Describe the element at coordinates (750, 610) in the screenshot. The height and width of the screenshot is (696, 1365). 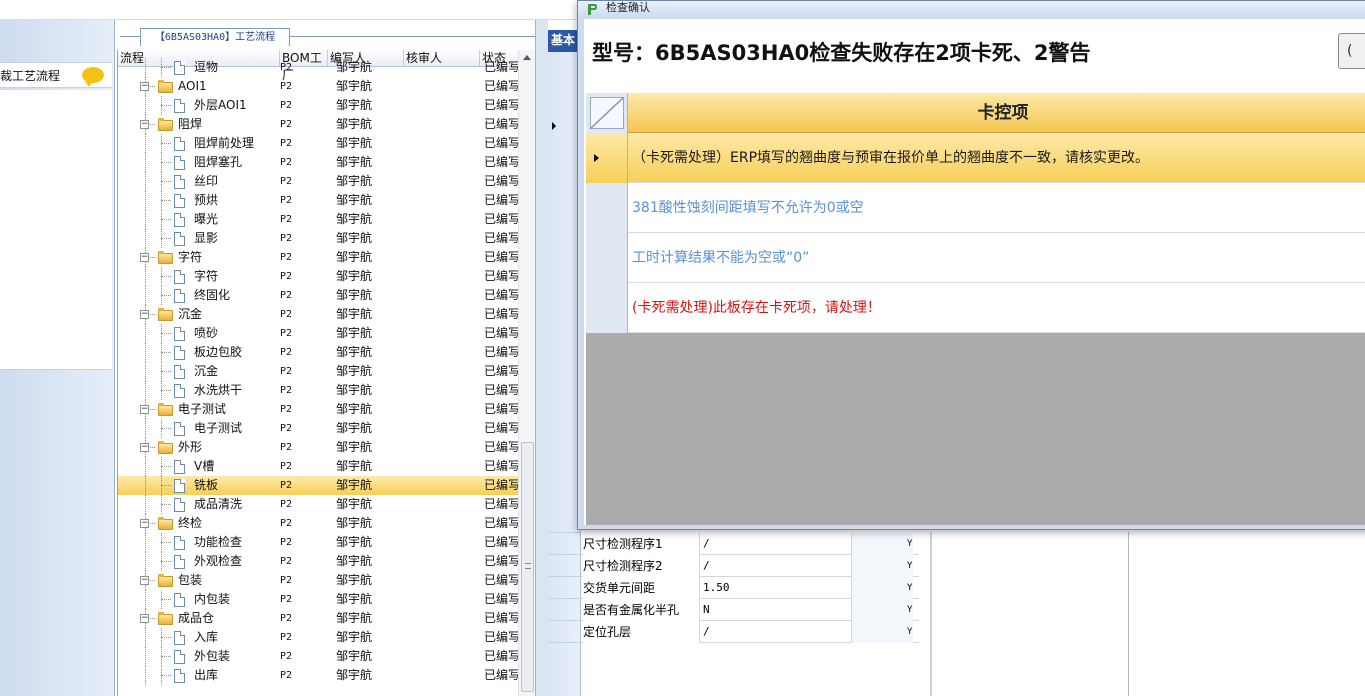
I see `property-row: 是否有金属化半孔 N Y` at that location.